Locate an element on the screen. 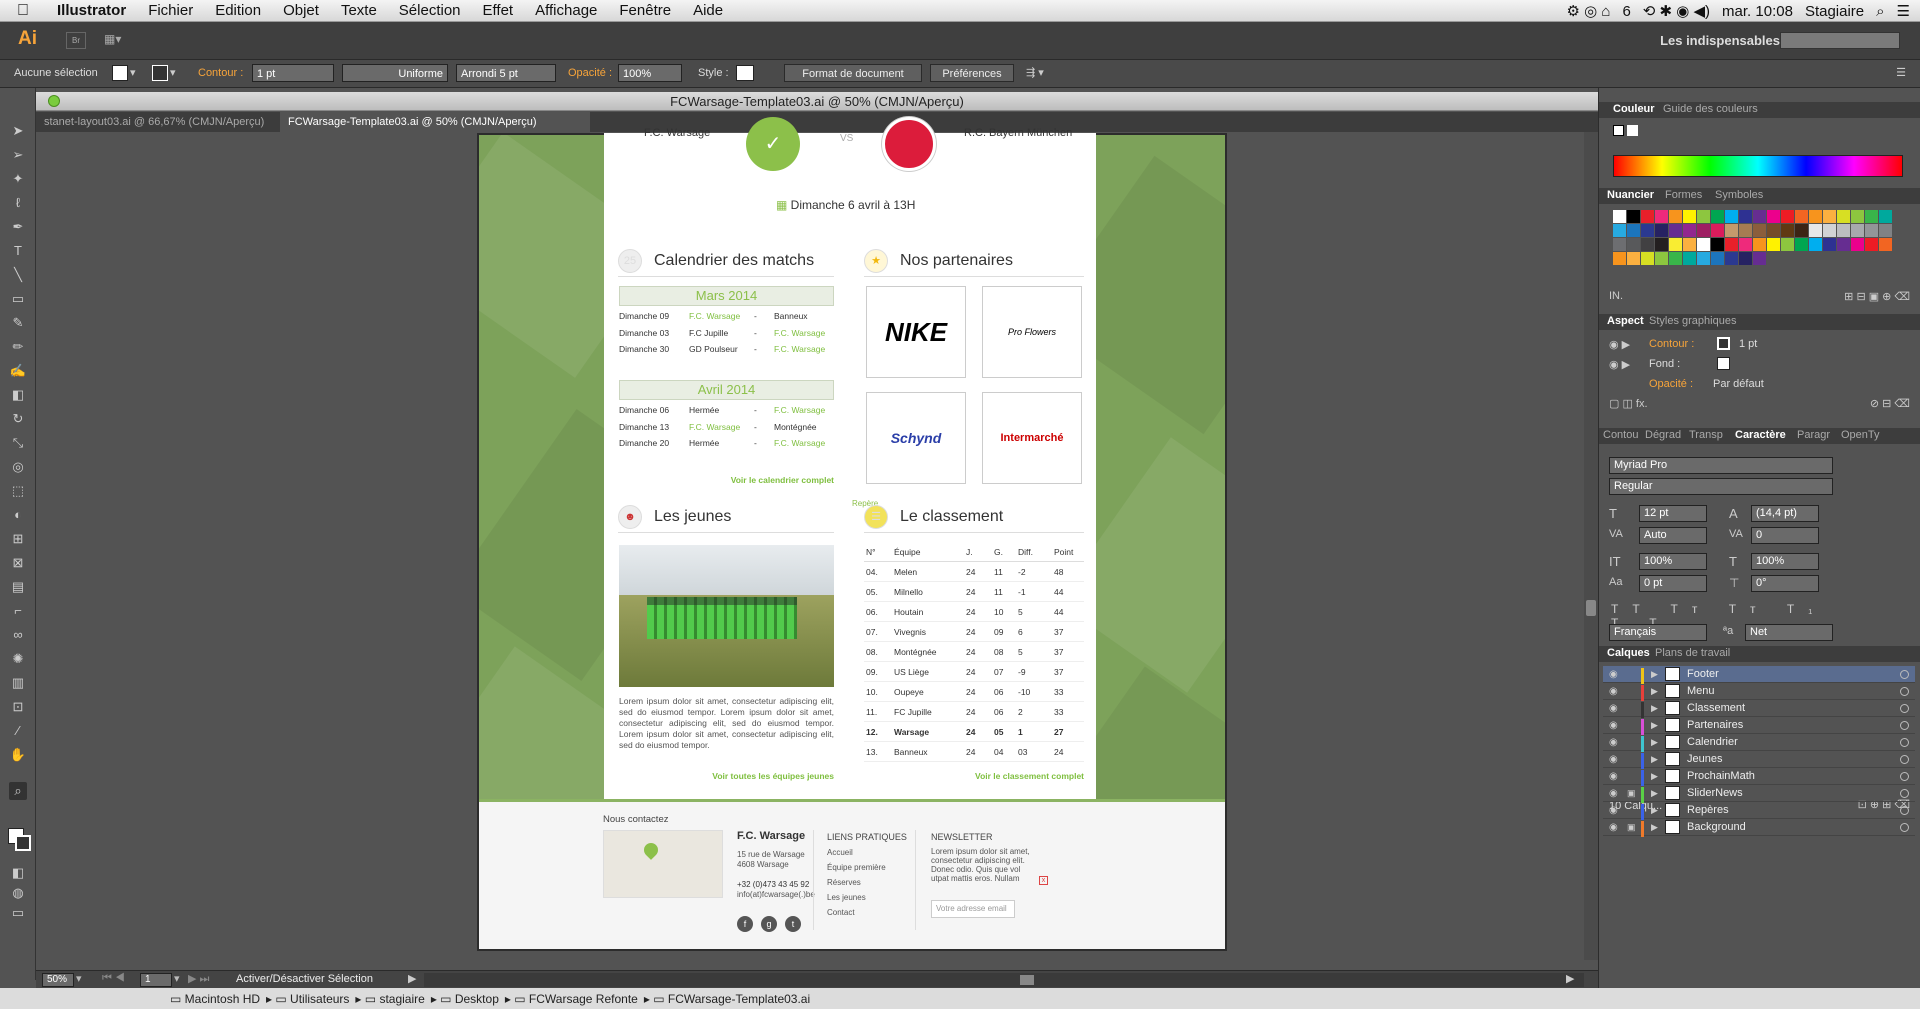  menu-edition: Edition is located at coordinates (238, 11).